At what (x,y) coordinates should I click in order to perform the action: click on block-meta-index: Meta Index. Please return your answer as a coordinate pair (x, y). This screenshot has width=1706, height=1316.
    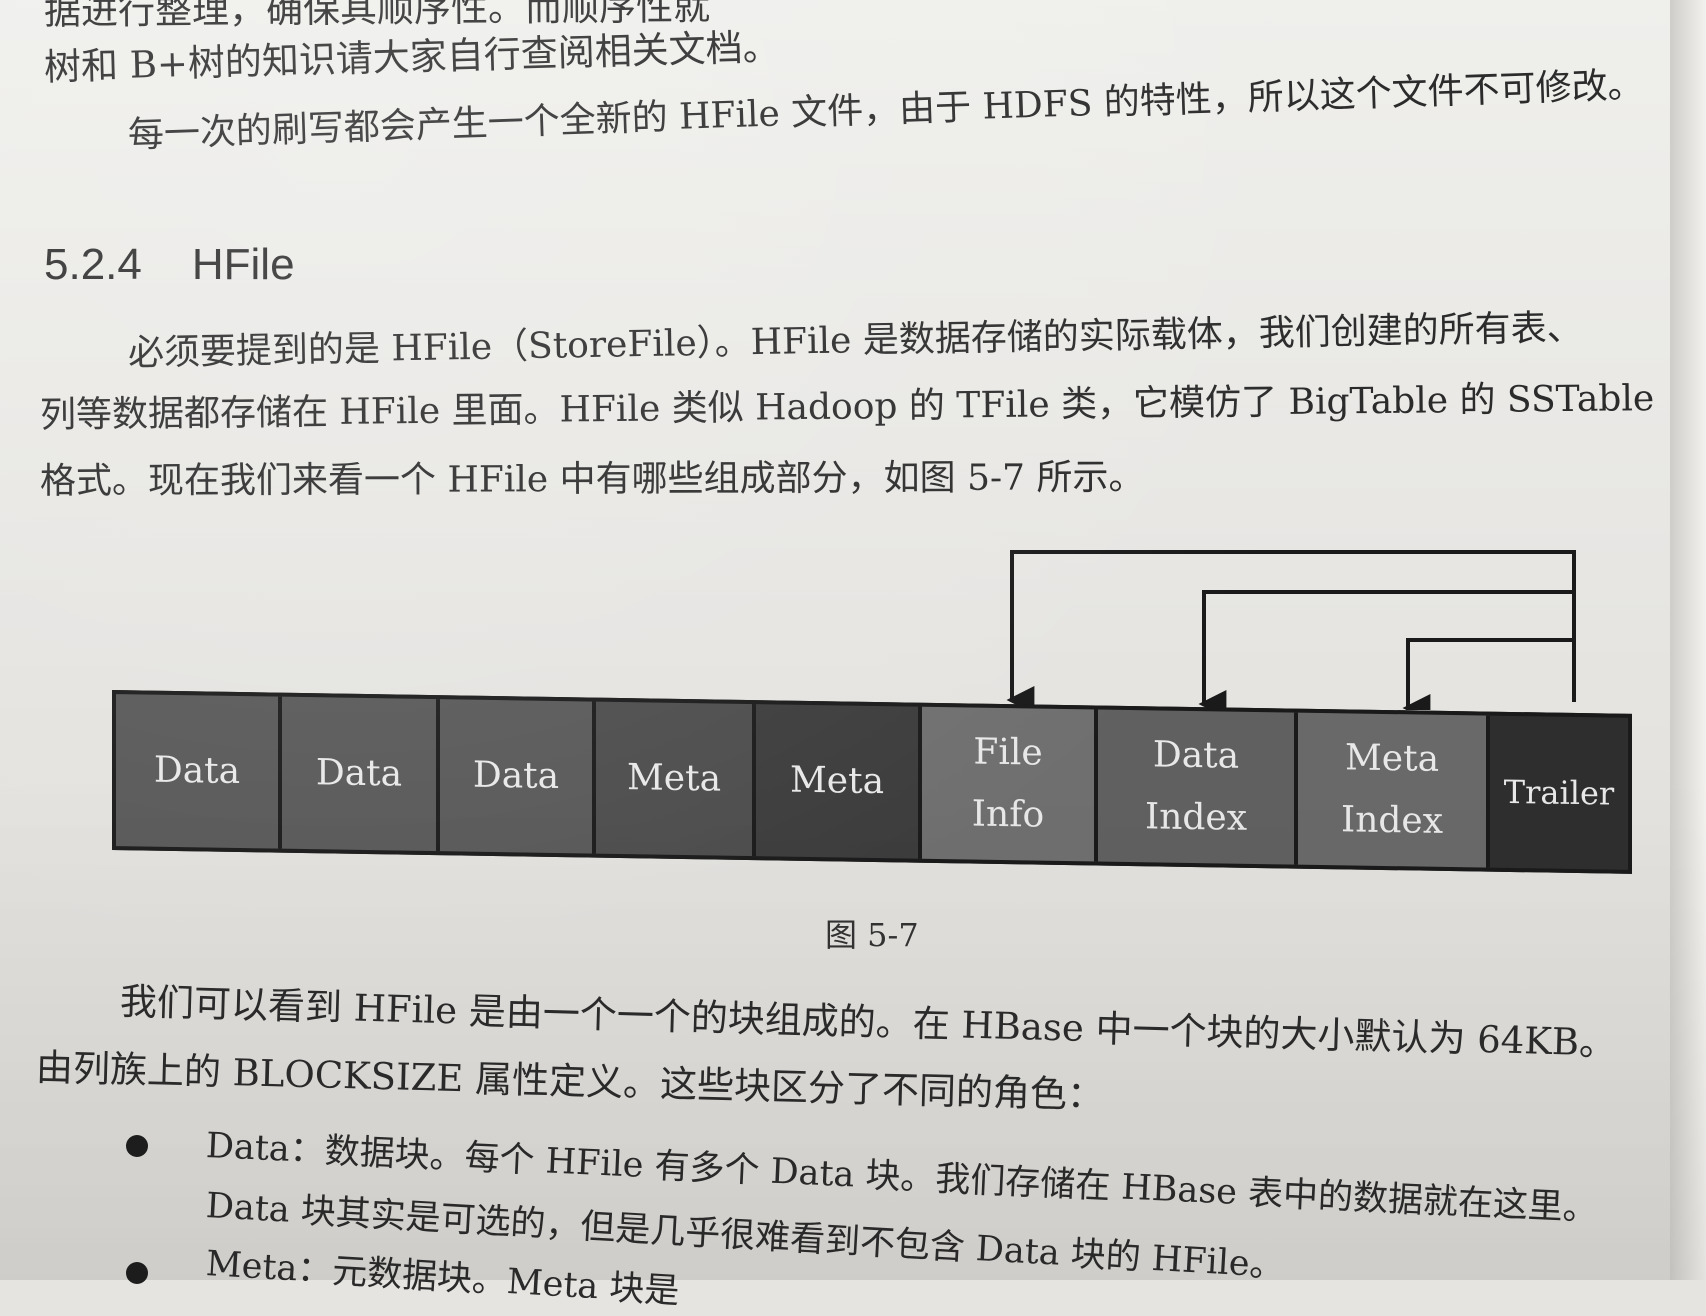
    Looking at the image, I should click on (1394, 790).